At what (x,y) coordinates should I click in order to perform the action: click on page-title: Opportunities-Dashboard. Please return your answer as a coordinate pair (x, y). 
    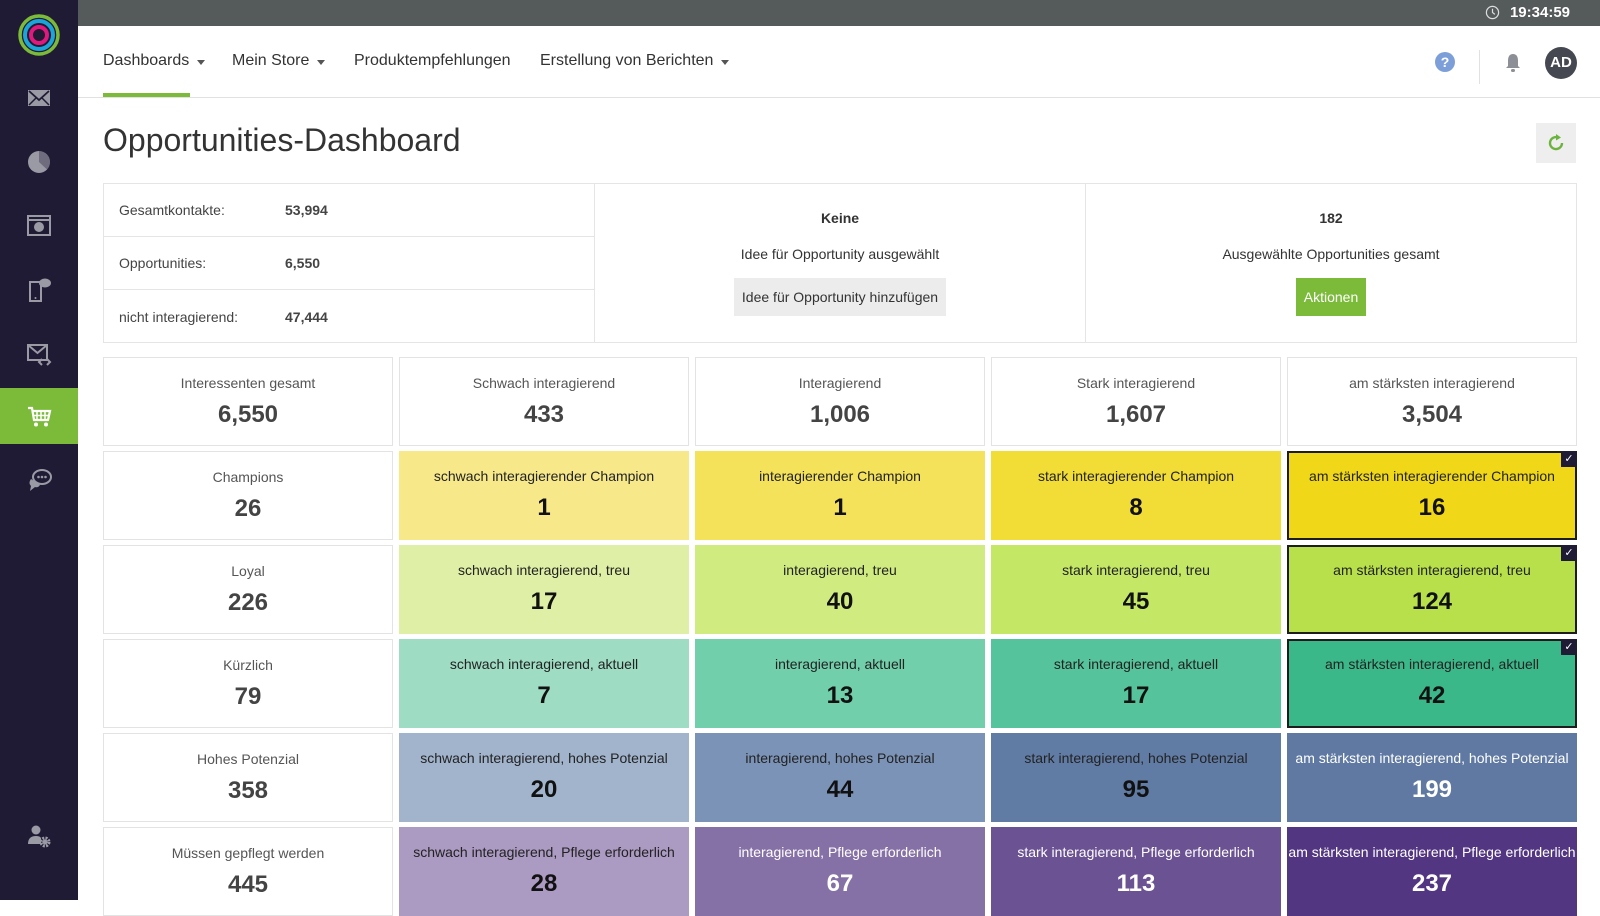
    Looking at the image, I should click on (282, 140).